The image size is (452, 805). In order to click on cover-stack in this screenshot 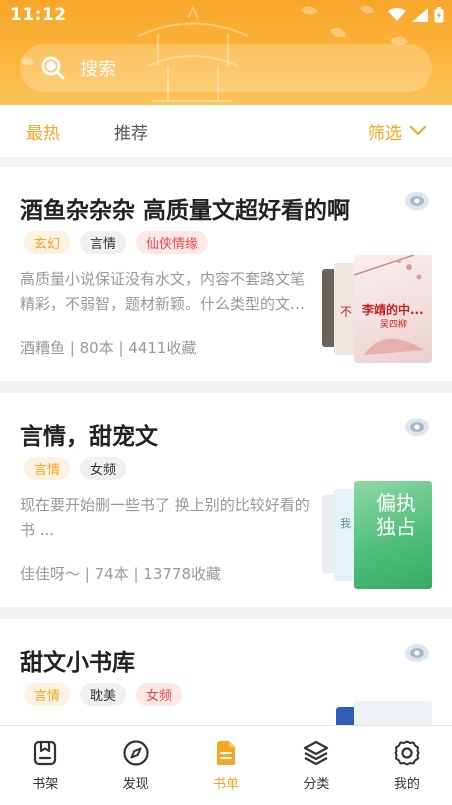, I will do `click(377, 713)`.